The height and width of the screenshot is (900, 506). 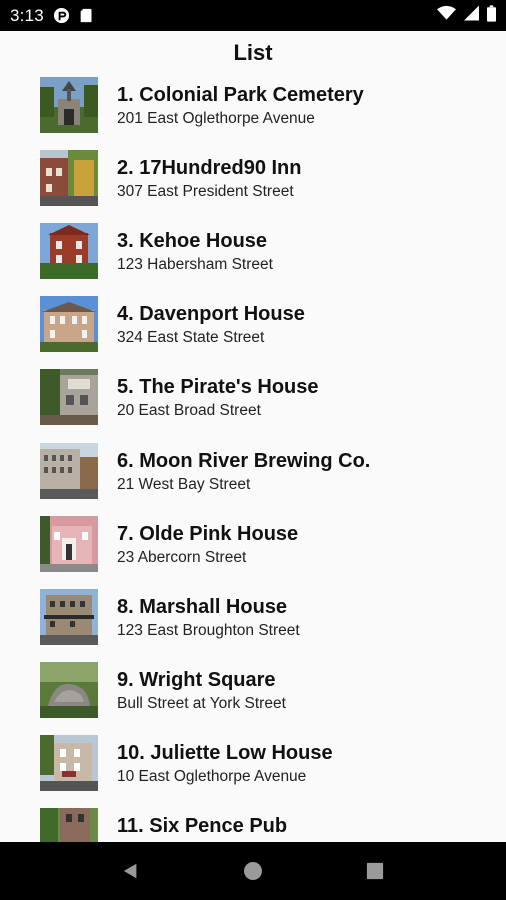 What do you see at coordinates (218, 387) in the screenshot?
I see `place-name: 5. The Pirate's House` at bounding box center [218, 387].